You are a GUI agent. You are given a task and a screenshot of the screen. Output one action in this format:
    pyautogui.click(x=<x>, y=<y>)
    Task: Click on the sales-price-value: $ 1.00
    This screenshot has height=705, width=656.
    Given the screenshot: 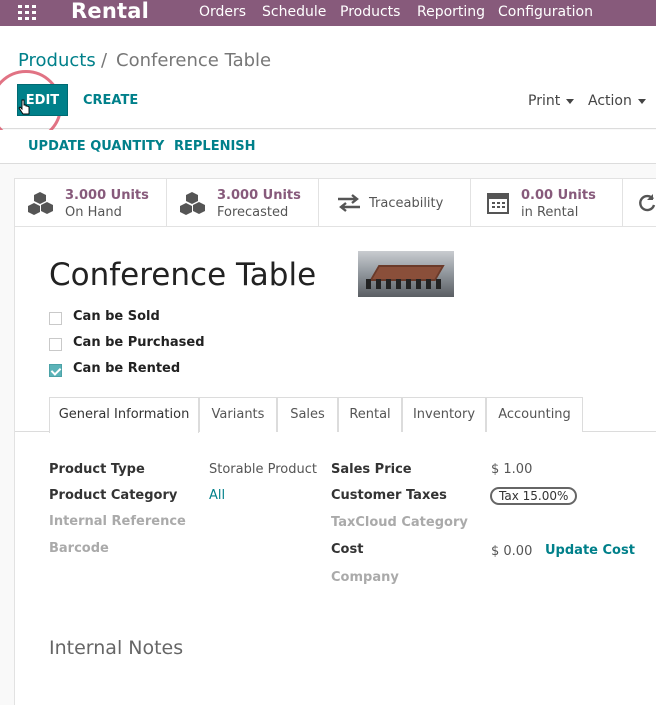 What is the action you would take?
    pyautogui.click(x=511, y=469)
    